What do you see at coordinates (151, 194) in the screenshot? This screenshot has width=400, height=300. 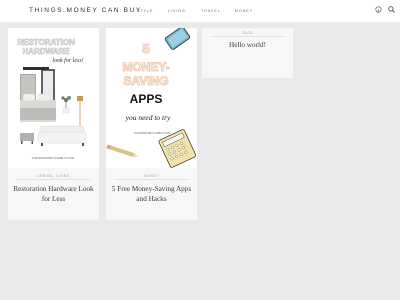 I see `post-title: 5 Free Money-Saving Apps and Hacks` at bounding box center [151, 194].